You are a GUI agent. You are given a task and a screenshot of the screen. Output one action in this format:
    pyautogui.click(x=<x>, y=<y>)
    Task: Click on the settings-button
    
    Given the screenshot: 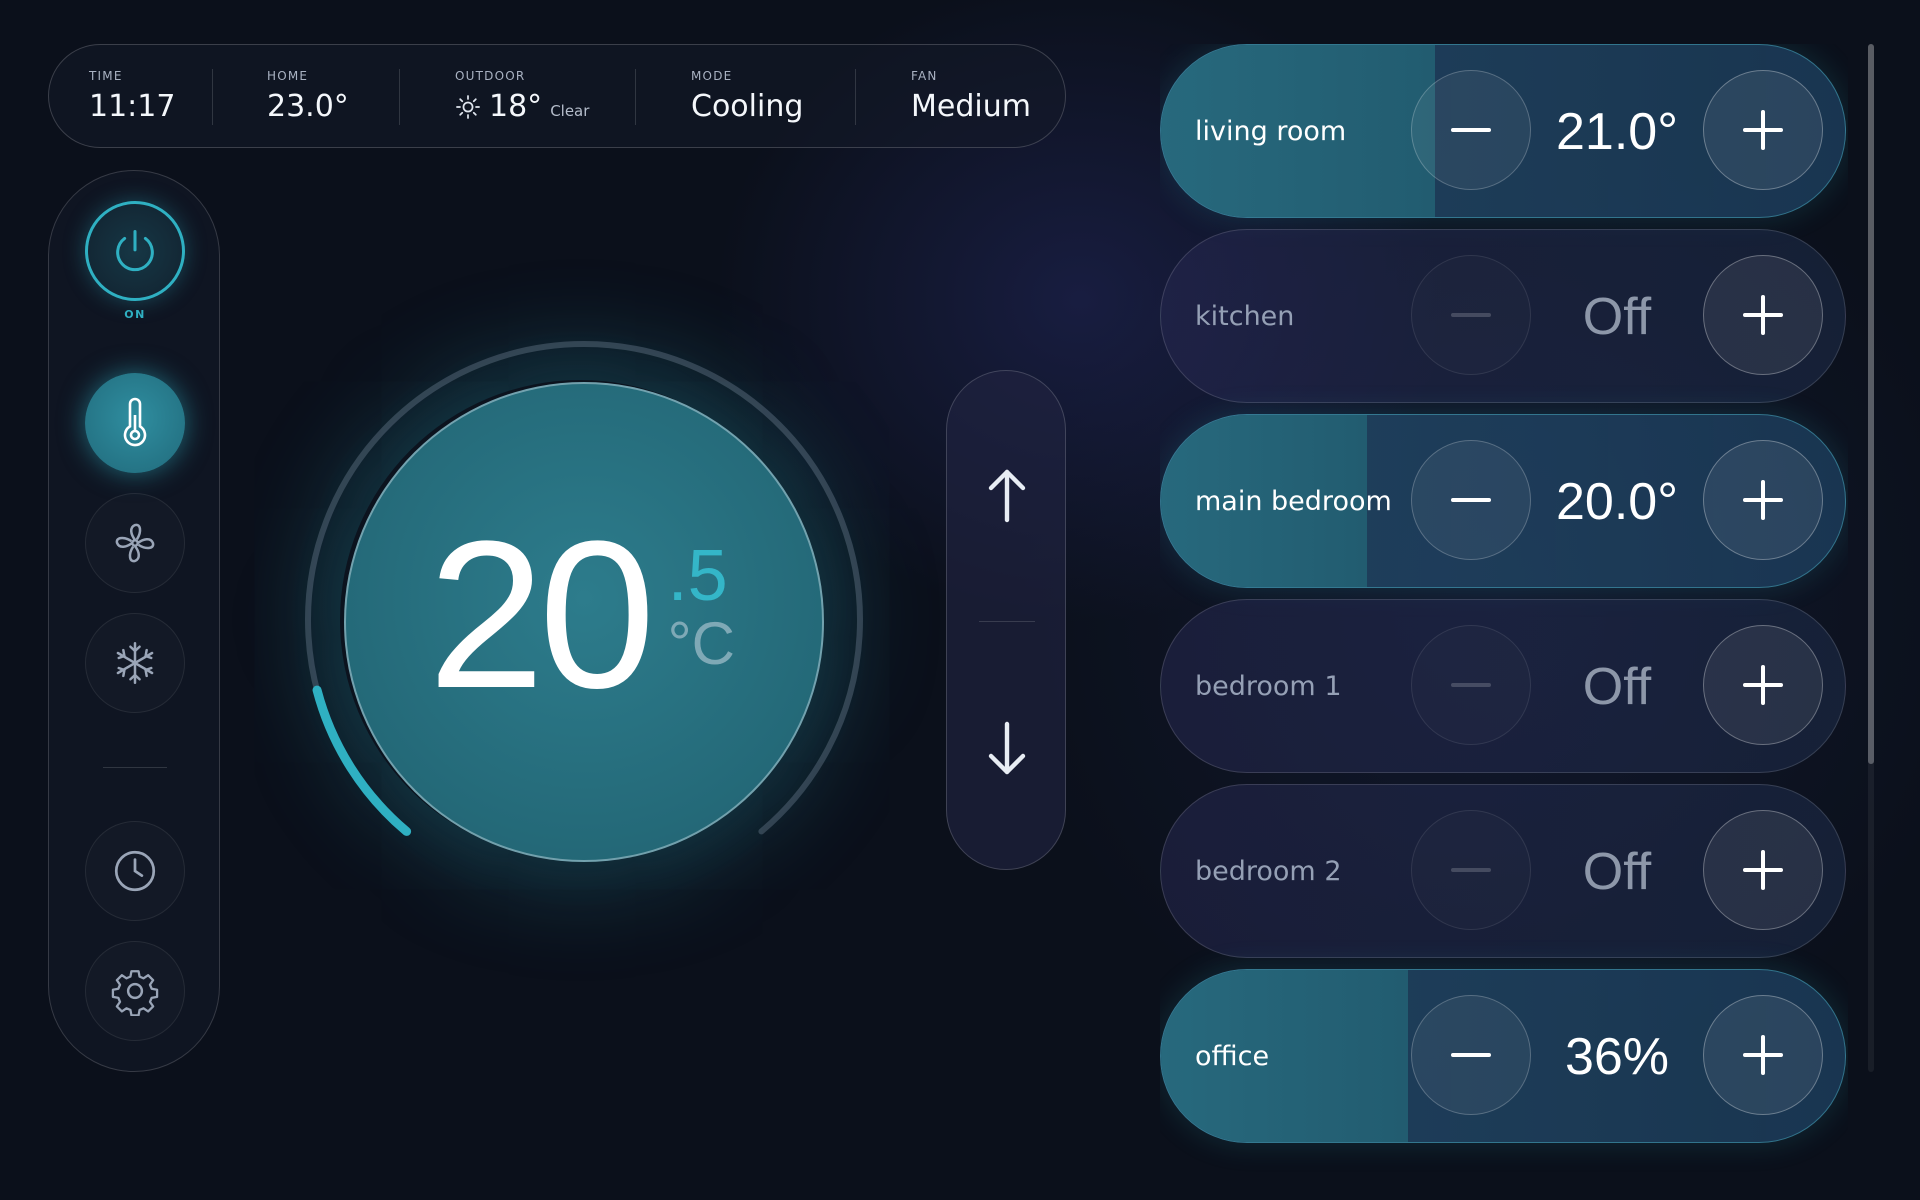 What is the action you would take?
    pyautogui.click(x=135, y=991)
    